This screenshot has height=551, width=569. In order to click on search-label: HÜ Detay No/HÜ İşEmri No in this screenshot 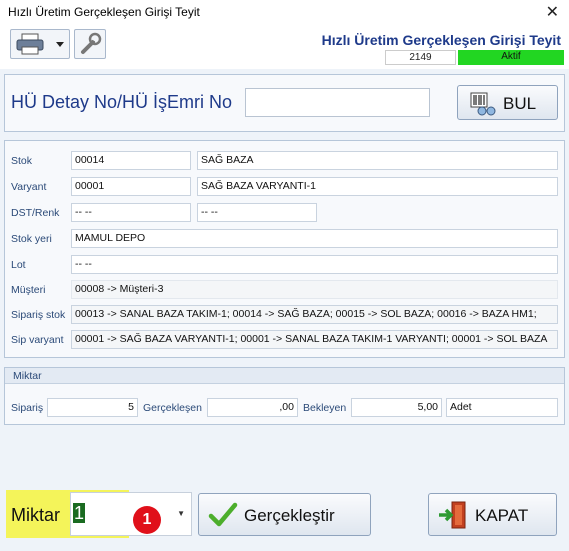, I will do `click(122, 102)`.